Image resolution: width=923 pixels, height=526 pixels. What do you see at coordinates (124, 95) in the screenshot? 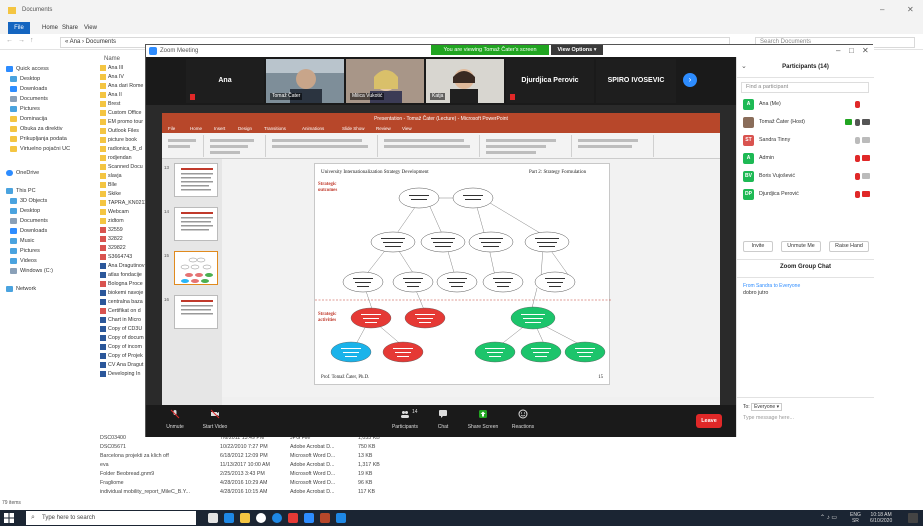
I see `list-item: Ana II` at bounding box center [124, 95].